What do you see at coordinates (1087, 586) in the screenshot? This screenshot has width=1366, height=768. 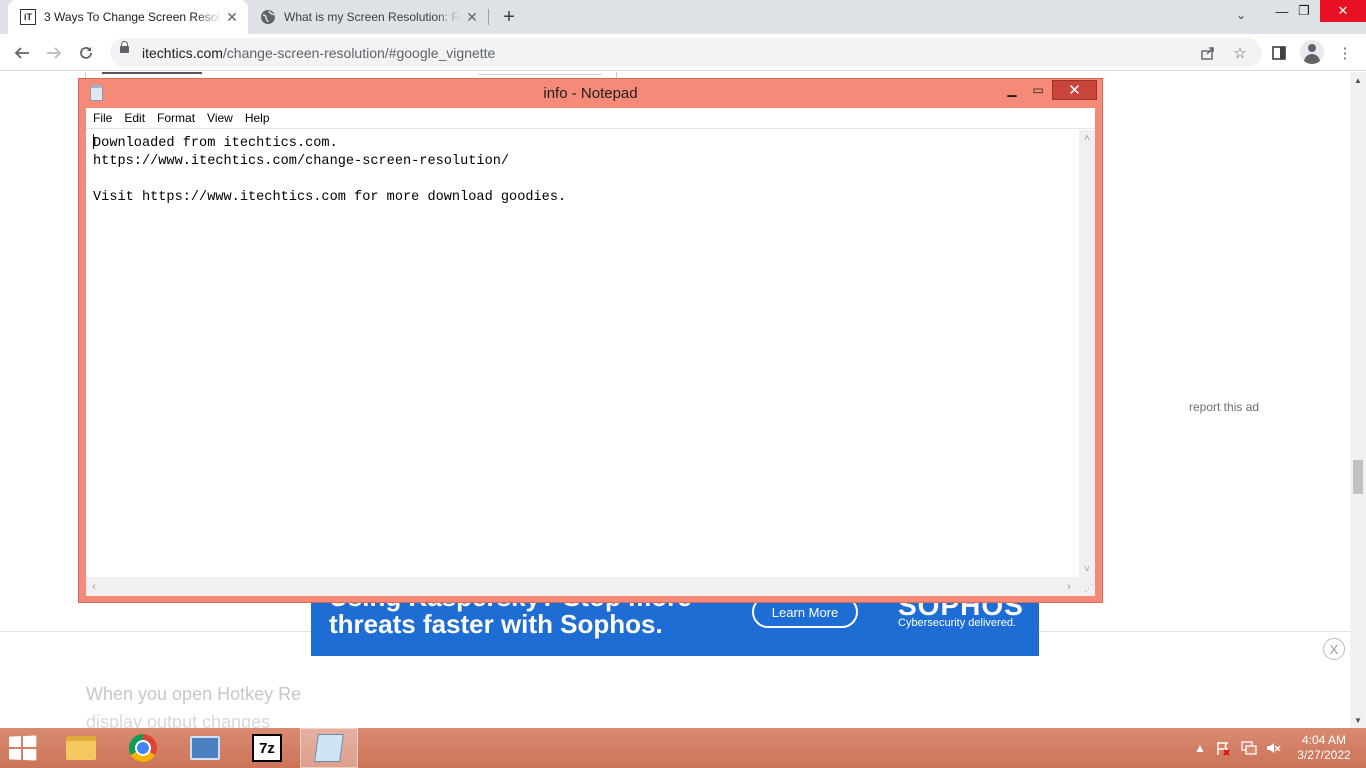 I see `resize-grip-icon: ⋰` at bounding box center [1087, 586].